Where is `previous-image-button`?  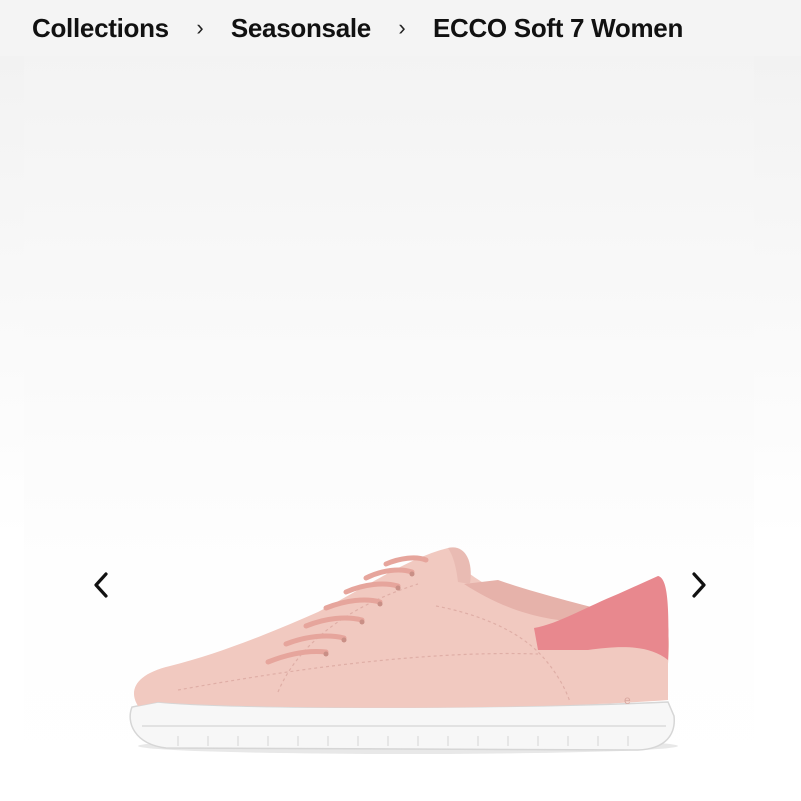 previous-image-button is located at coordinates (101, 585).